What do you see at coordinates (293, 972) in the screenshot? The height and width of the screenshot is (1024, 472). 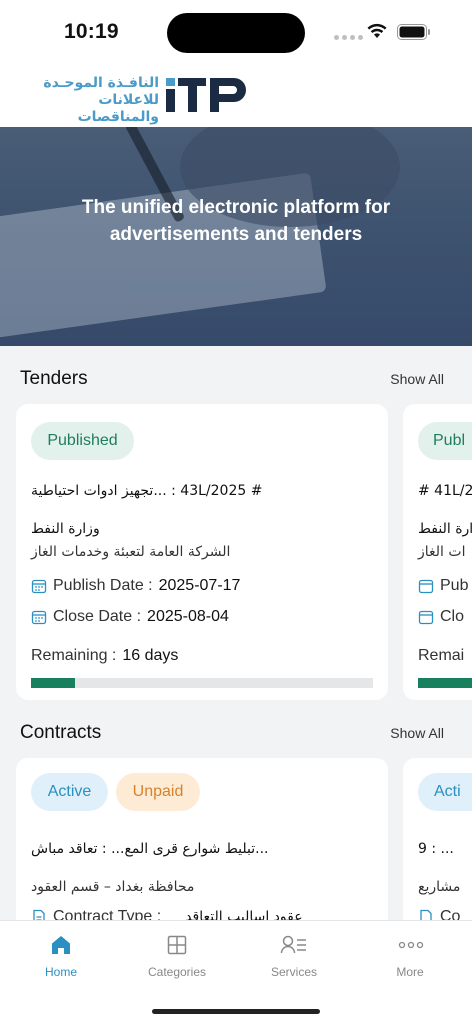 I see `tab-services-label: Services` at bounding box center [293, 972].